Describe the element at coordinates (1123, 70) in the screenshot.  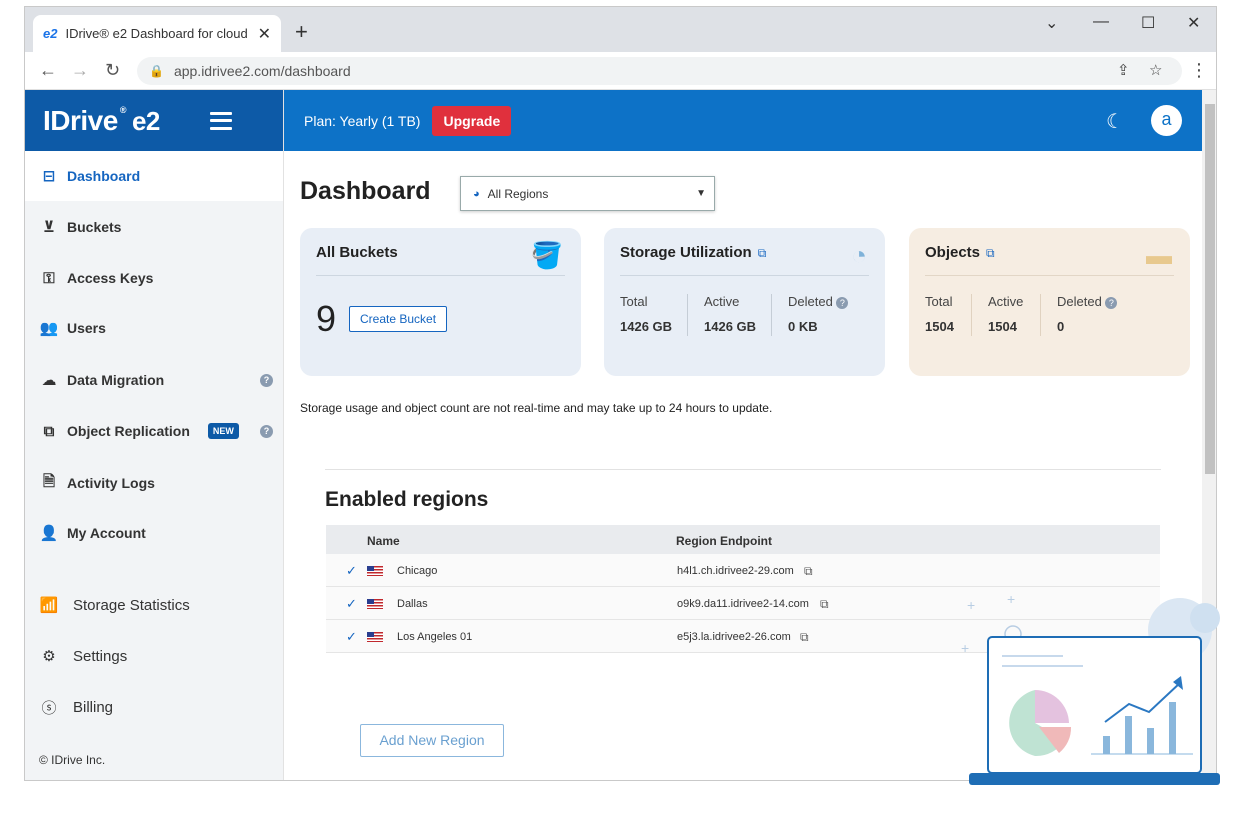
I see `share-icon: ⇪` at that location.